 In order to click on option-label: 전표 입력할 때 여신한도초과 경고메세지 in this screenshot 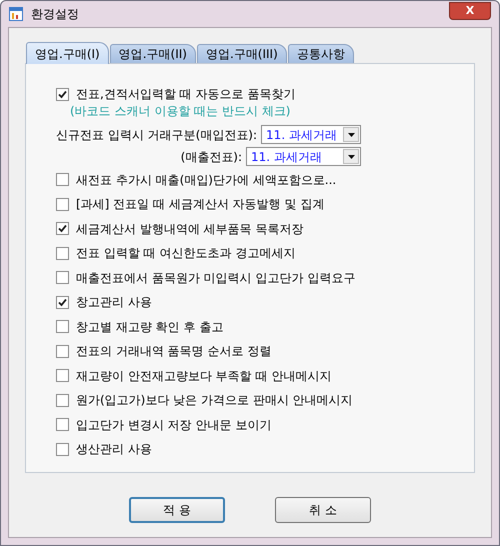, I will do `click(186, 253)`.